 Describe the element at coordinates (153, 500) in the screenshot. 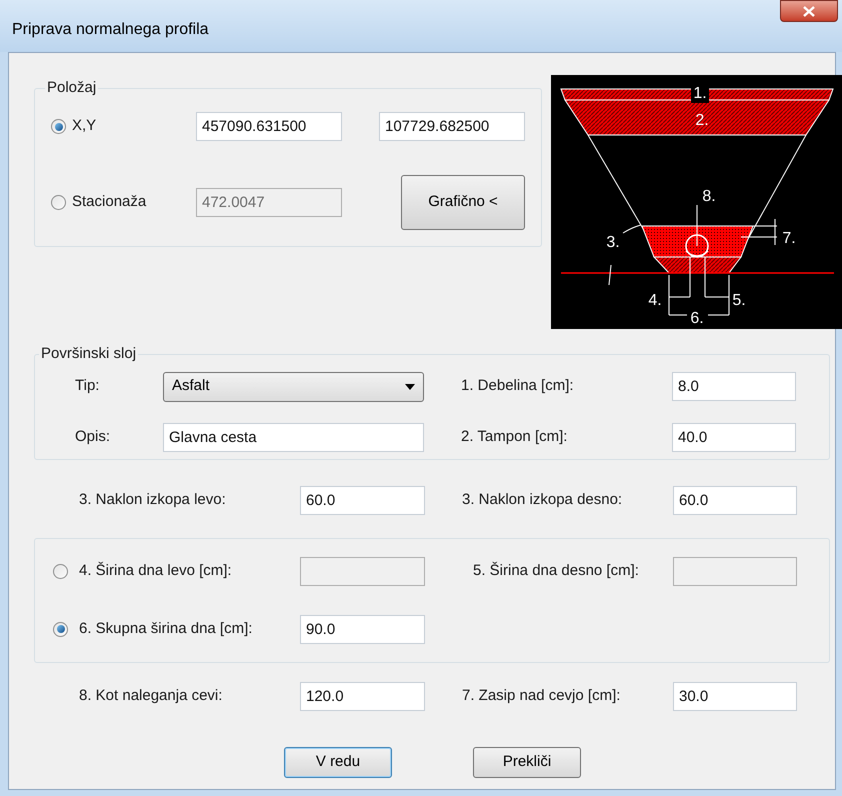

I see `field-label: 3. Naklon izkopa levo:` at that location.